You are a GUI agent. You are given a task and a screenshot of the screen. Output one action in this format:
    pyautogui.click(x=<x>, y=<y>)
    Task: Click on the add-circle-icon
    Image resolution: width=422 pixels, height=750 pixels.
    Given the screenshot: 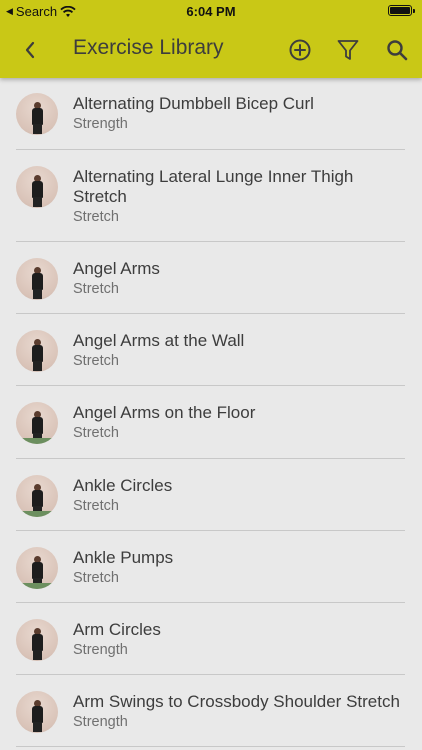 What is the action you would take?
    pyautogui.click(x=300, y=50)
    